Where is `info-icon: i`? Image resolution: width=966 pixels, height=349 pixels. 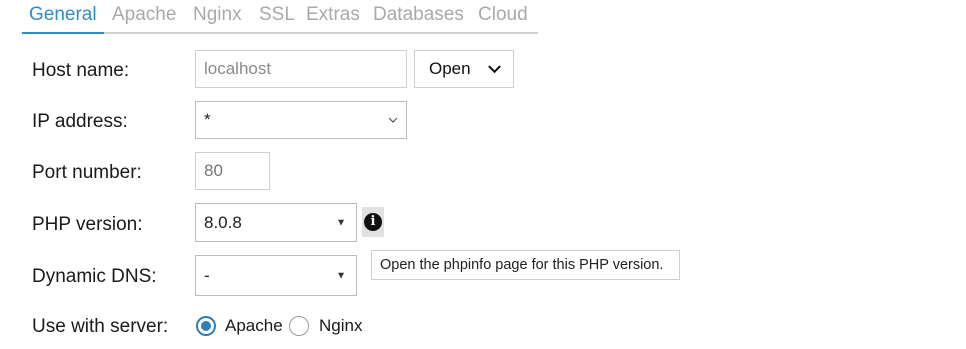
info-icon: i is located at coordinates (373, 222).